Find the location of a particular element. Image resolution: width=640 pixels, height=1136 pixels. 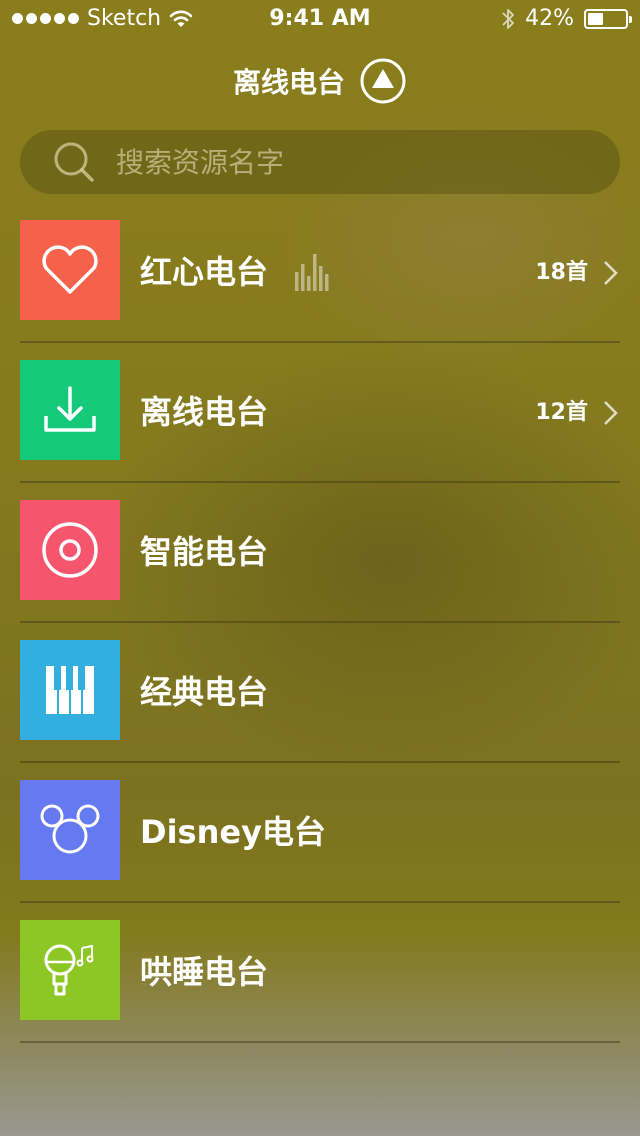

station-label: Disney电台 is located at coordinates (233, 832).